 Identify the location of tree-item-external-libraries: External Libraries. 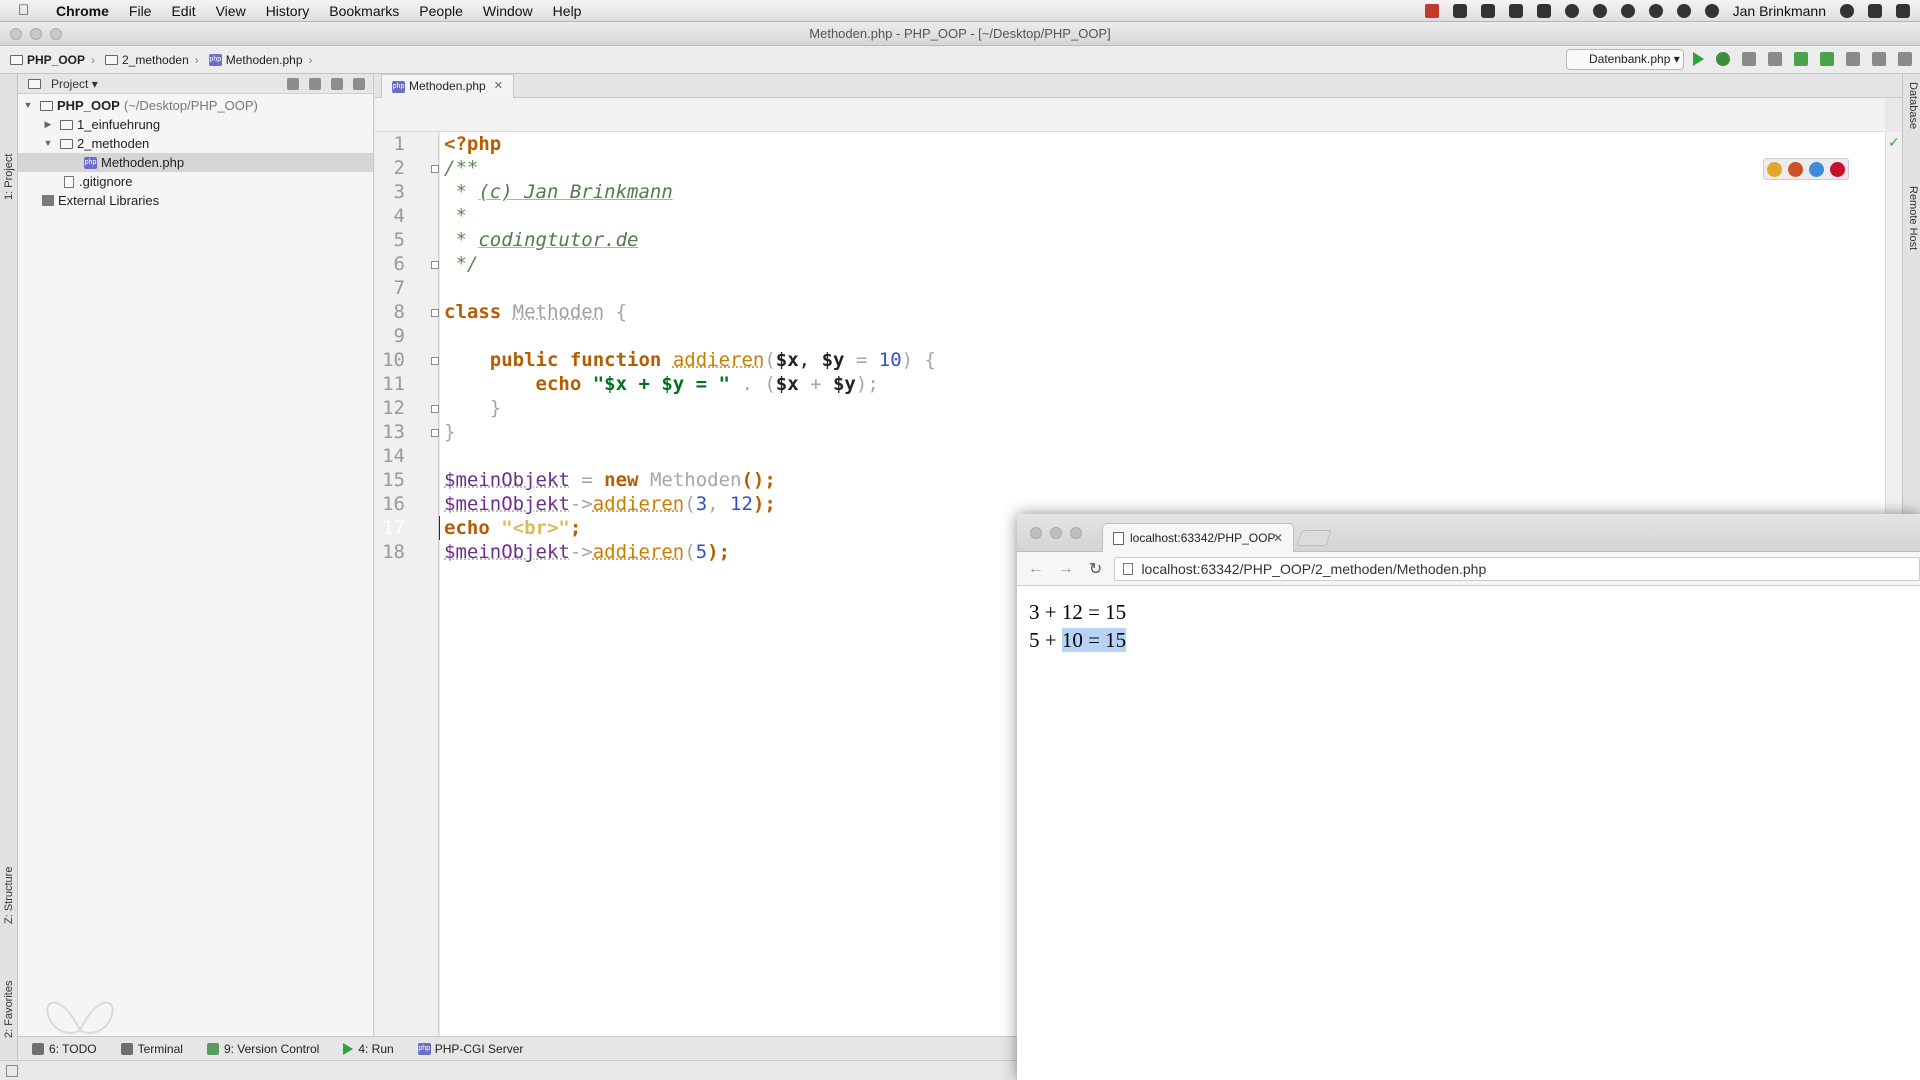
(195, 200).